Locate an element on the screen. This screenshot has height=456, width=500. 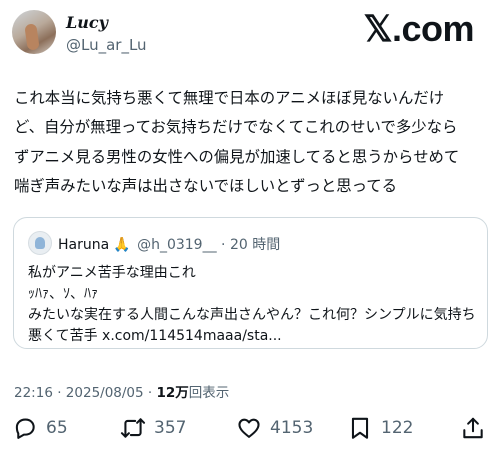
tweet-date: 2025/08/05 is located at coordinates (105, 393).